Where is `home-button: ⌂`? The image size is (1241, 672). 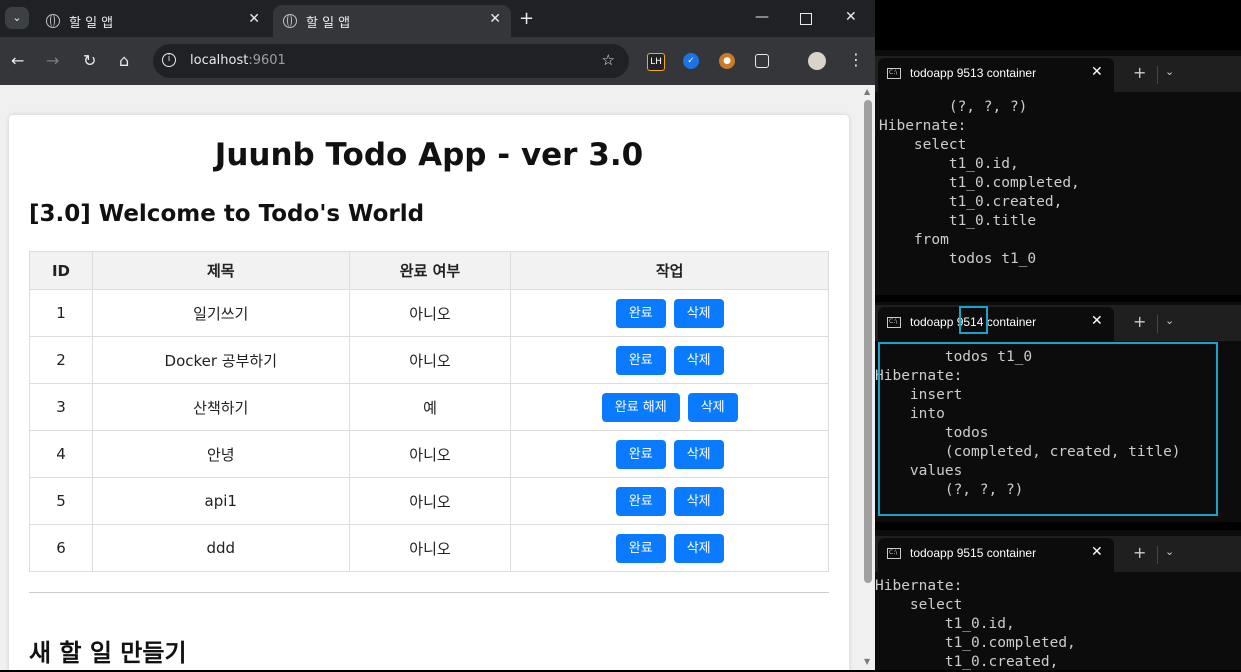
home-button: ⌂ is located at coordinates (124, 60).